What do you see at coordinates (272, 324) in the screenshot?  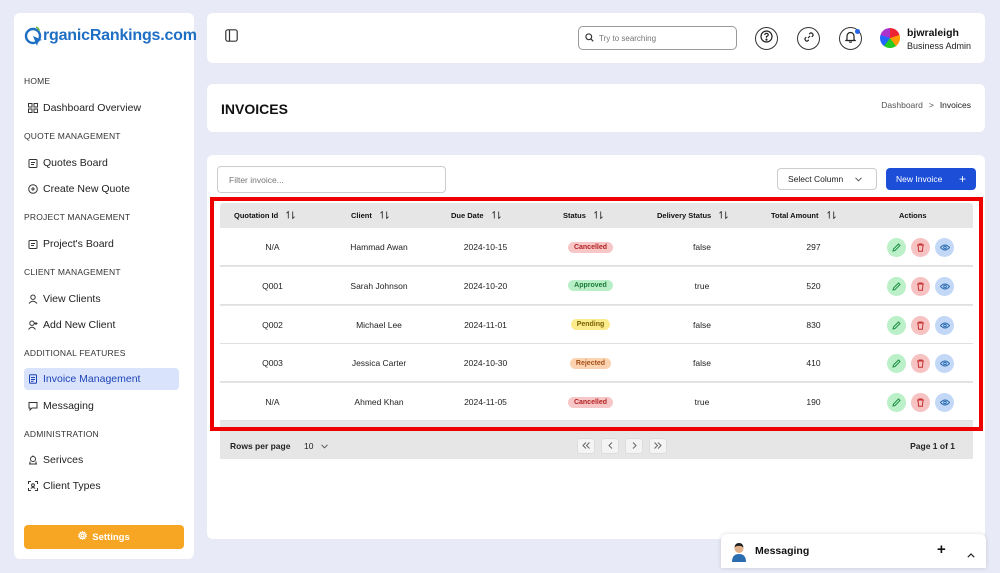 I see `cell-quotation-id: Q002` at bounding box center [272, 324].